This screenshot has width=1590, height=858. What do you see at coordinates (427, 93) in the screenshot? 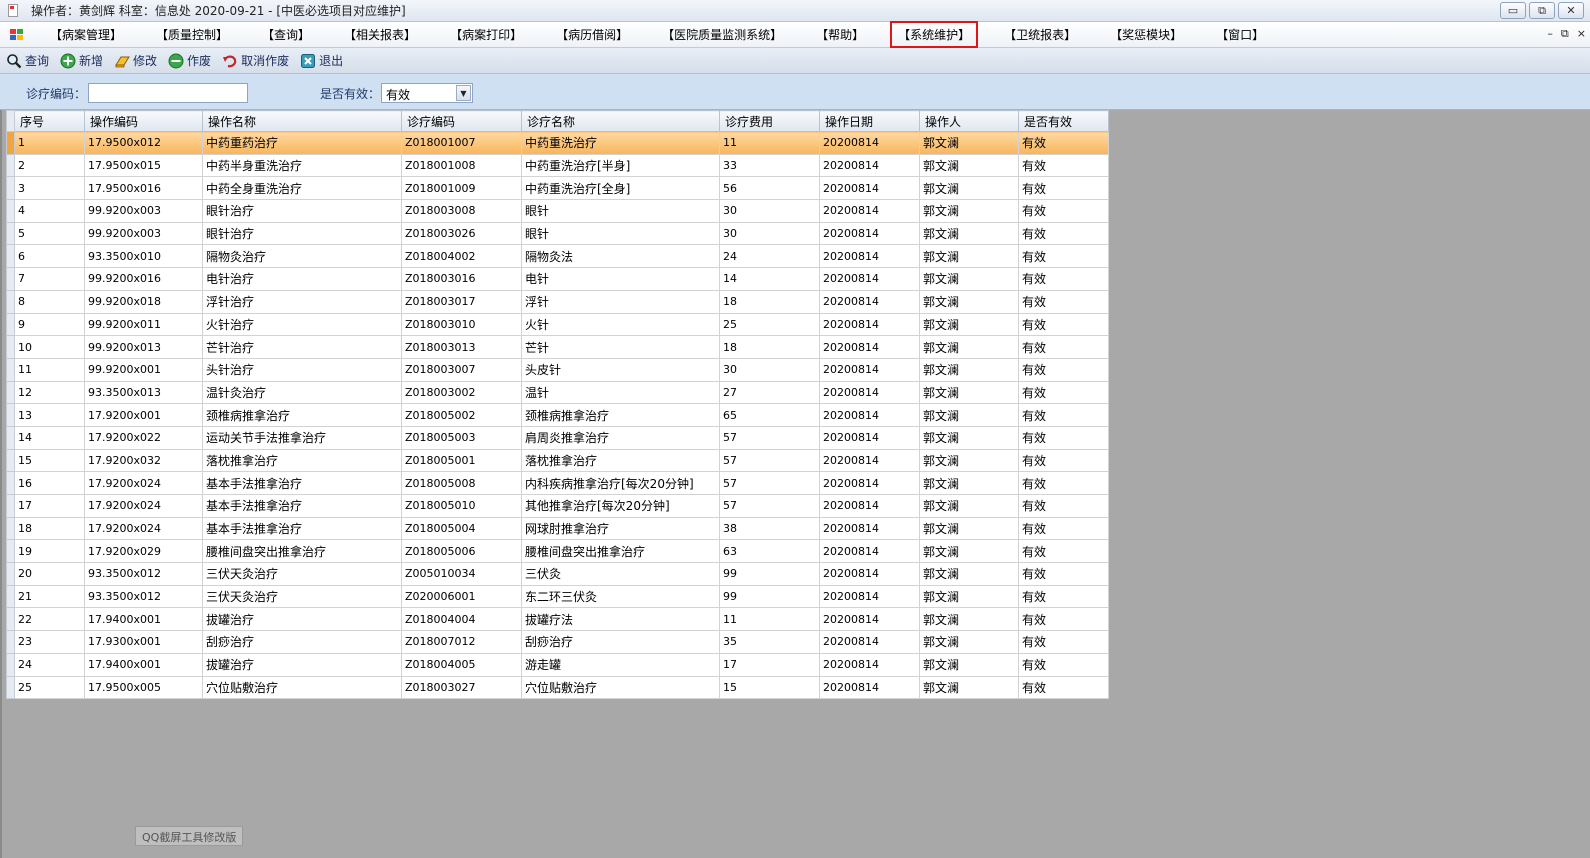
I see `valid-filter-select: 有效 ▼` at bounding box center [427, 93].